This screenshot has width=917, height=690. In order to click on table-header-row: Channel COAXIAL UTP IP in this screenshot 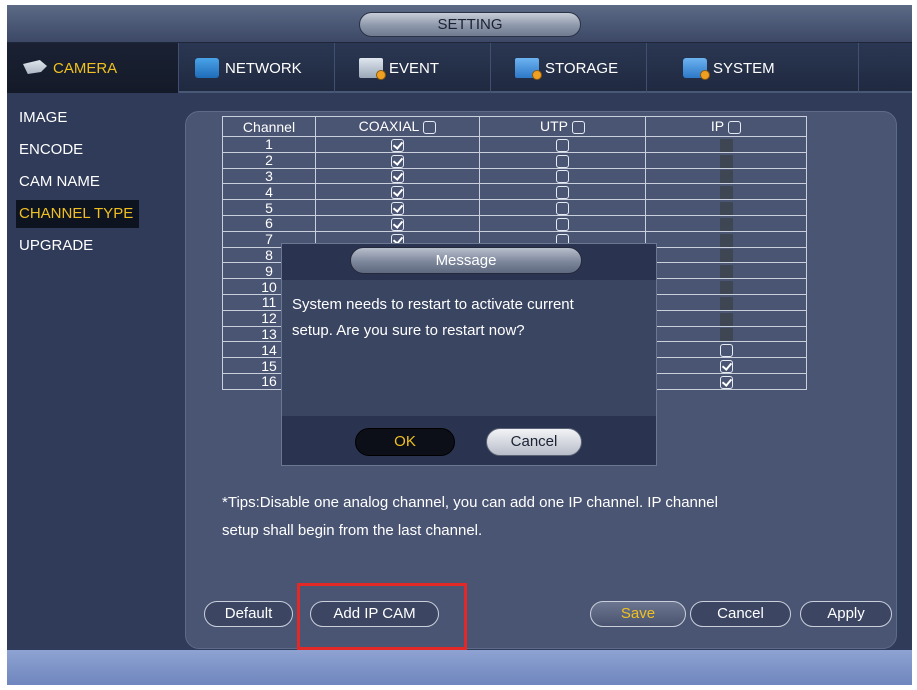, I will do `click(514, 126)`.